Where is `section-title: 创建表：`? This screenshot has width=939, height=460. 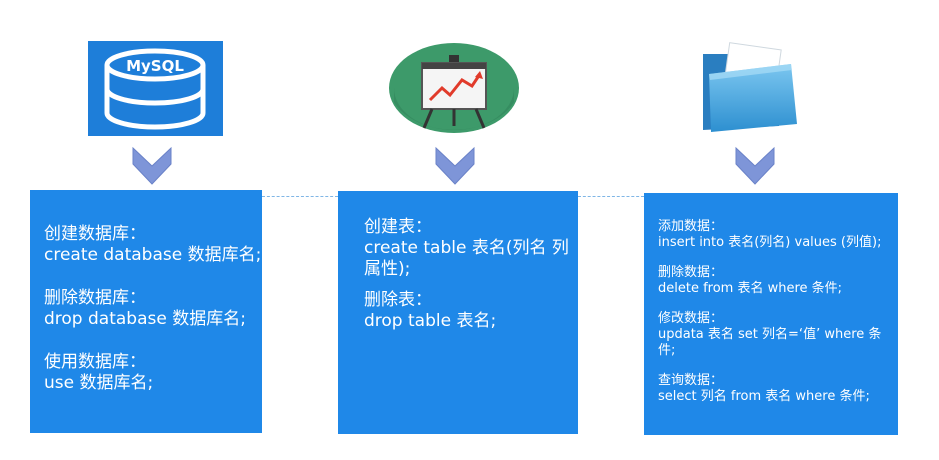
section-title: 创建表： is located at coordinates (398, 227).